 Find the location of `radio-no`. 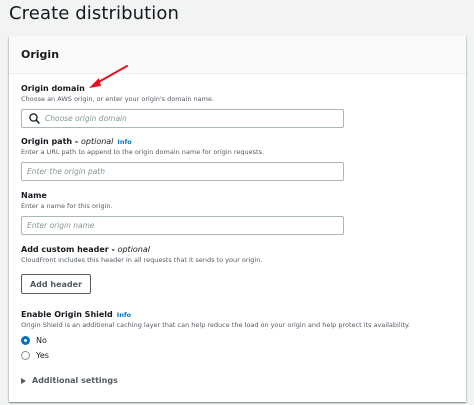

radio-no is located at coordinates (25, 340).